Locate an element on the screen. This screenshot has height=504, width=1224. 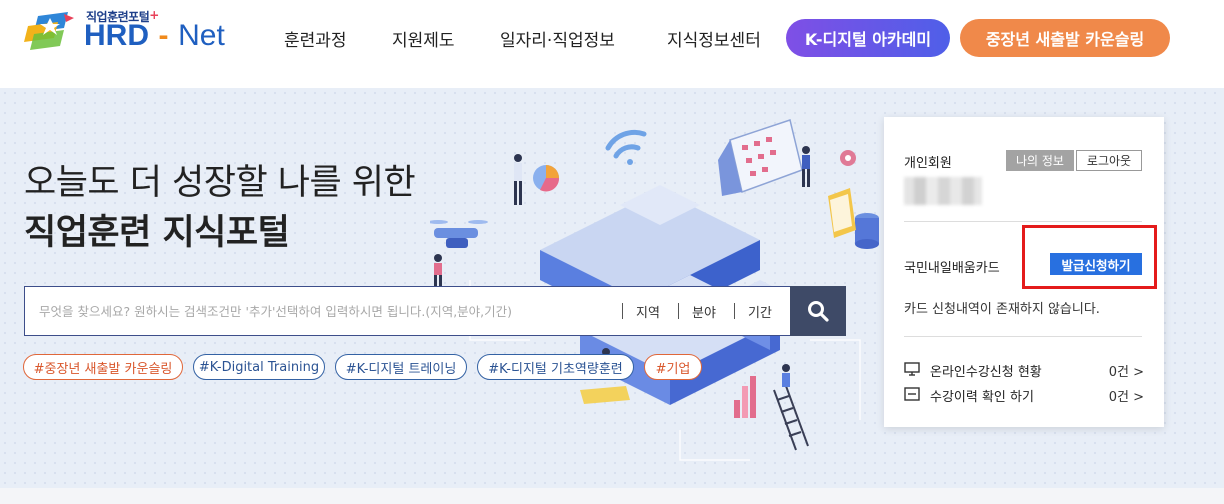
ladder-icon is located at coordinates (791, 418).